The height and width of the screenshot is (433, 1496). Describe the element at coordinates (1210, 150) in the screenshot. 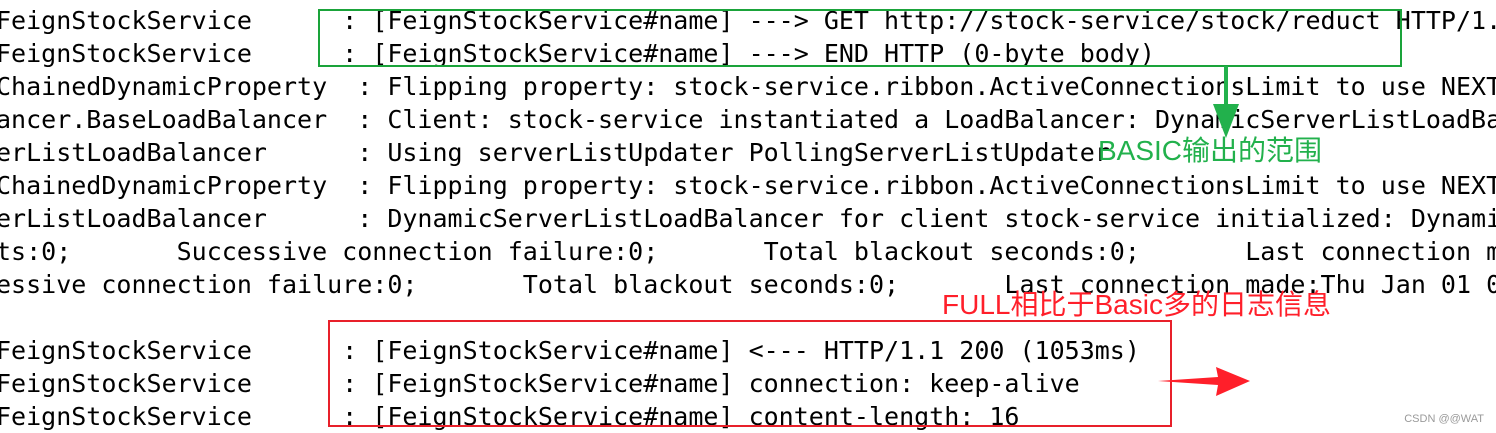

I see `basic-annotation-label: BASIC输出的范围` at that location.